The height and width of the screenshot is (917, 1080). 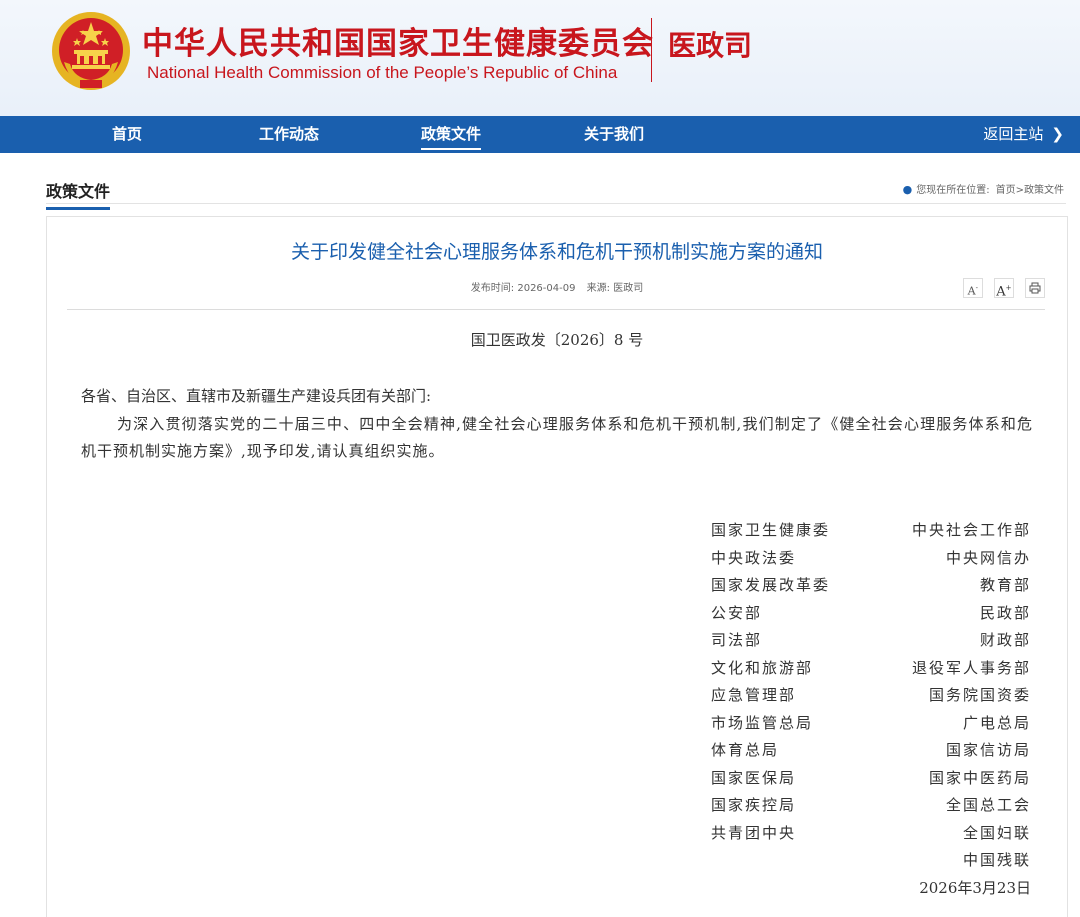 I want to click on article-tools: A- A+, so click(x=1001, y=289).